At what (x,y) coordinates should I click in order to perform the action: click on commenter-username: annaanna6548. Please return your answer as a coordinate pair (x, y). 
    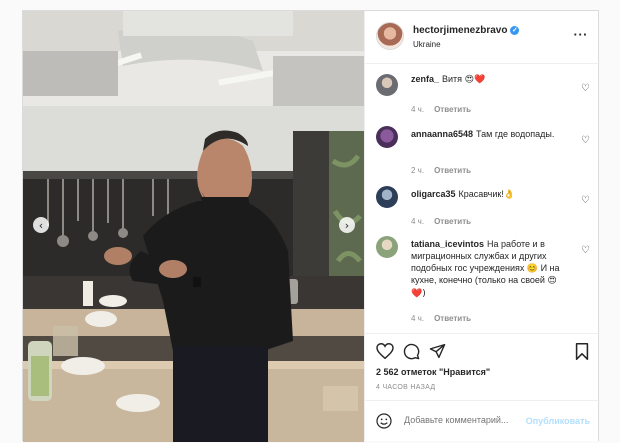
    Looking at the image, I should click on (442, 134).